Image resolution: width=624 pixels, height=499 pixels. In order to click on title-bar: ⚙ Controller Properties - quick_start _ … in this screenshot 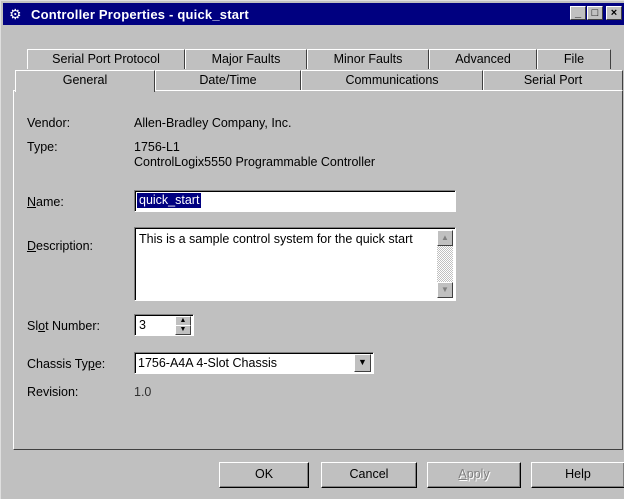, I will do `click(313, 14)`.